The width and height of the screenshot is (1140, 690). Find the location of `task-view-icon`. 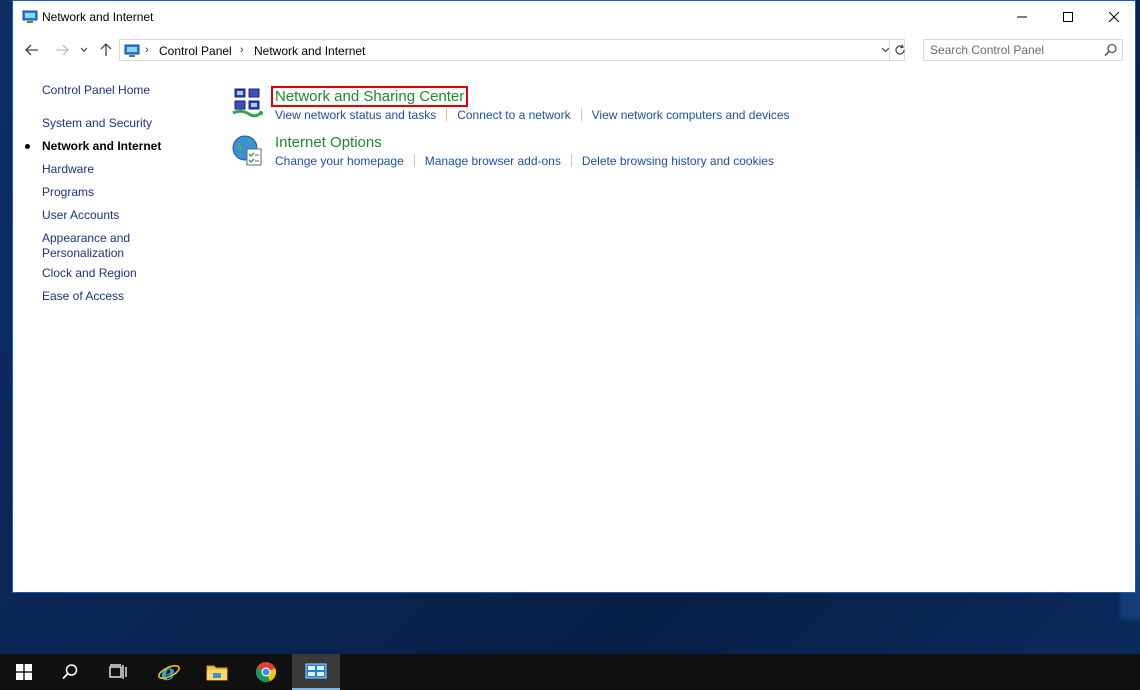

task-view-icon is located at coordinates (118, 671).